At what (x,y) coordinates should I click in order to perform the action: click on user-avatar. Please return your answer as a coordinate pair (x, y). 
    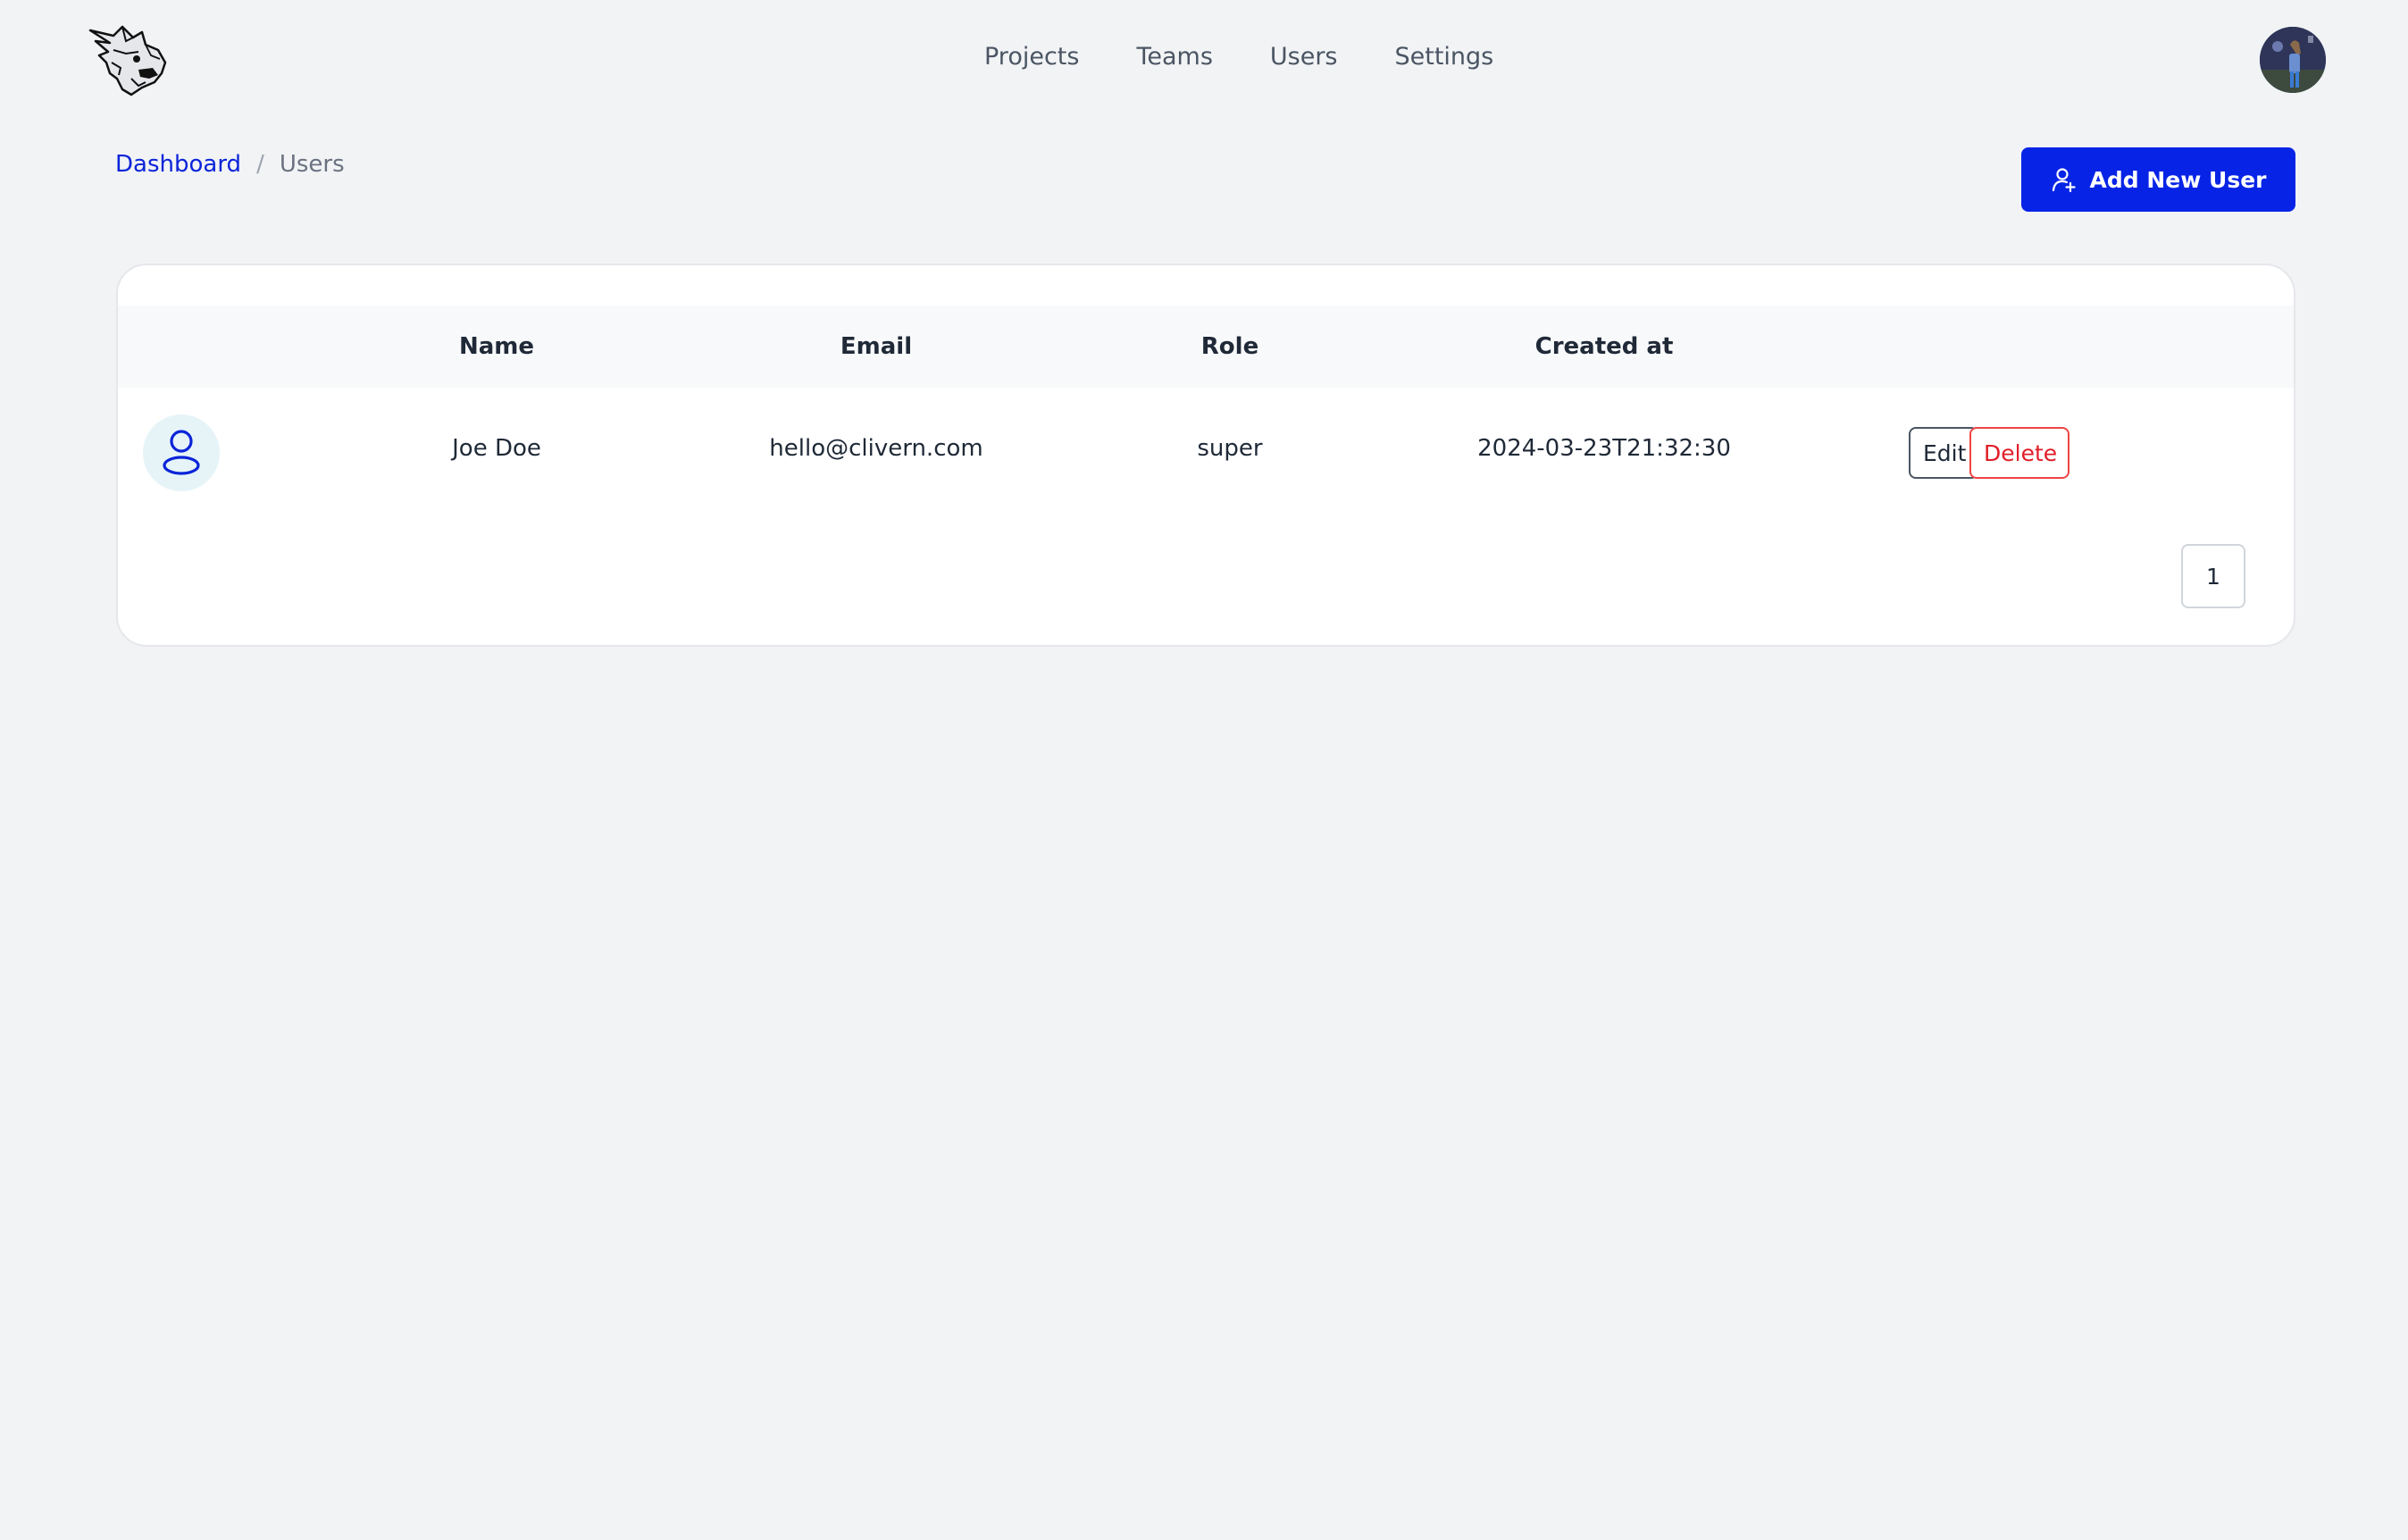
    Looking at the image, I should click on (2293, 60).